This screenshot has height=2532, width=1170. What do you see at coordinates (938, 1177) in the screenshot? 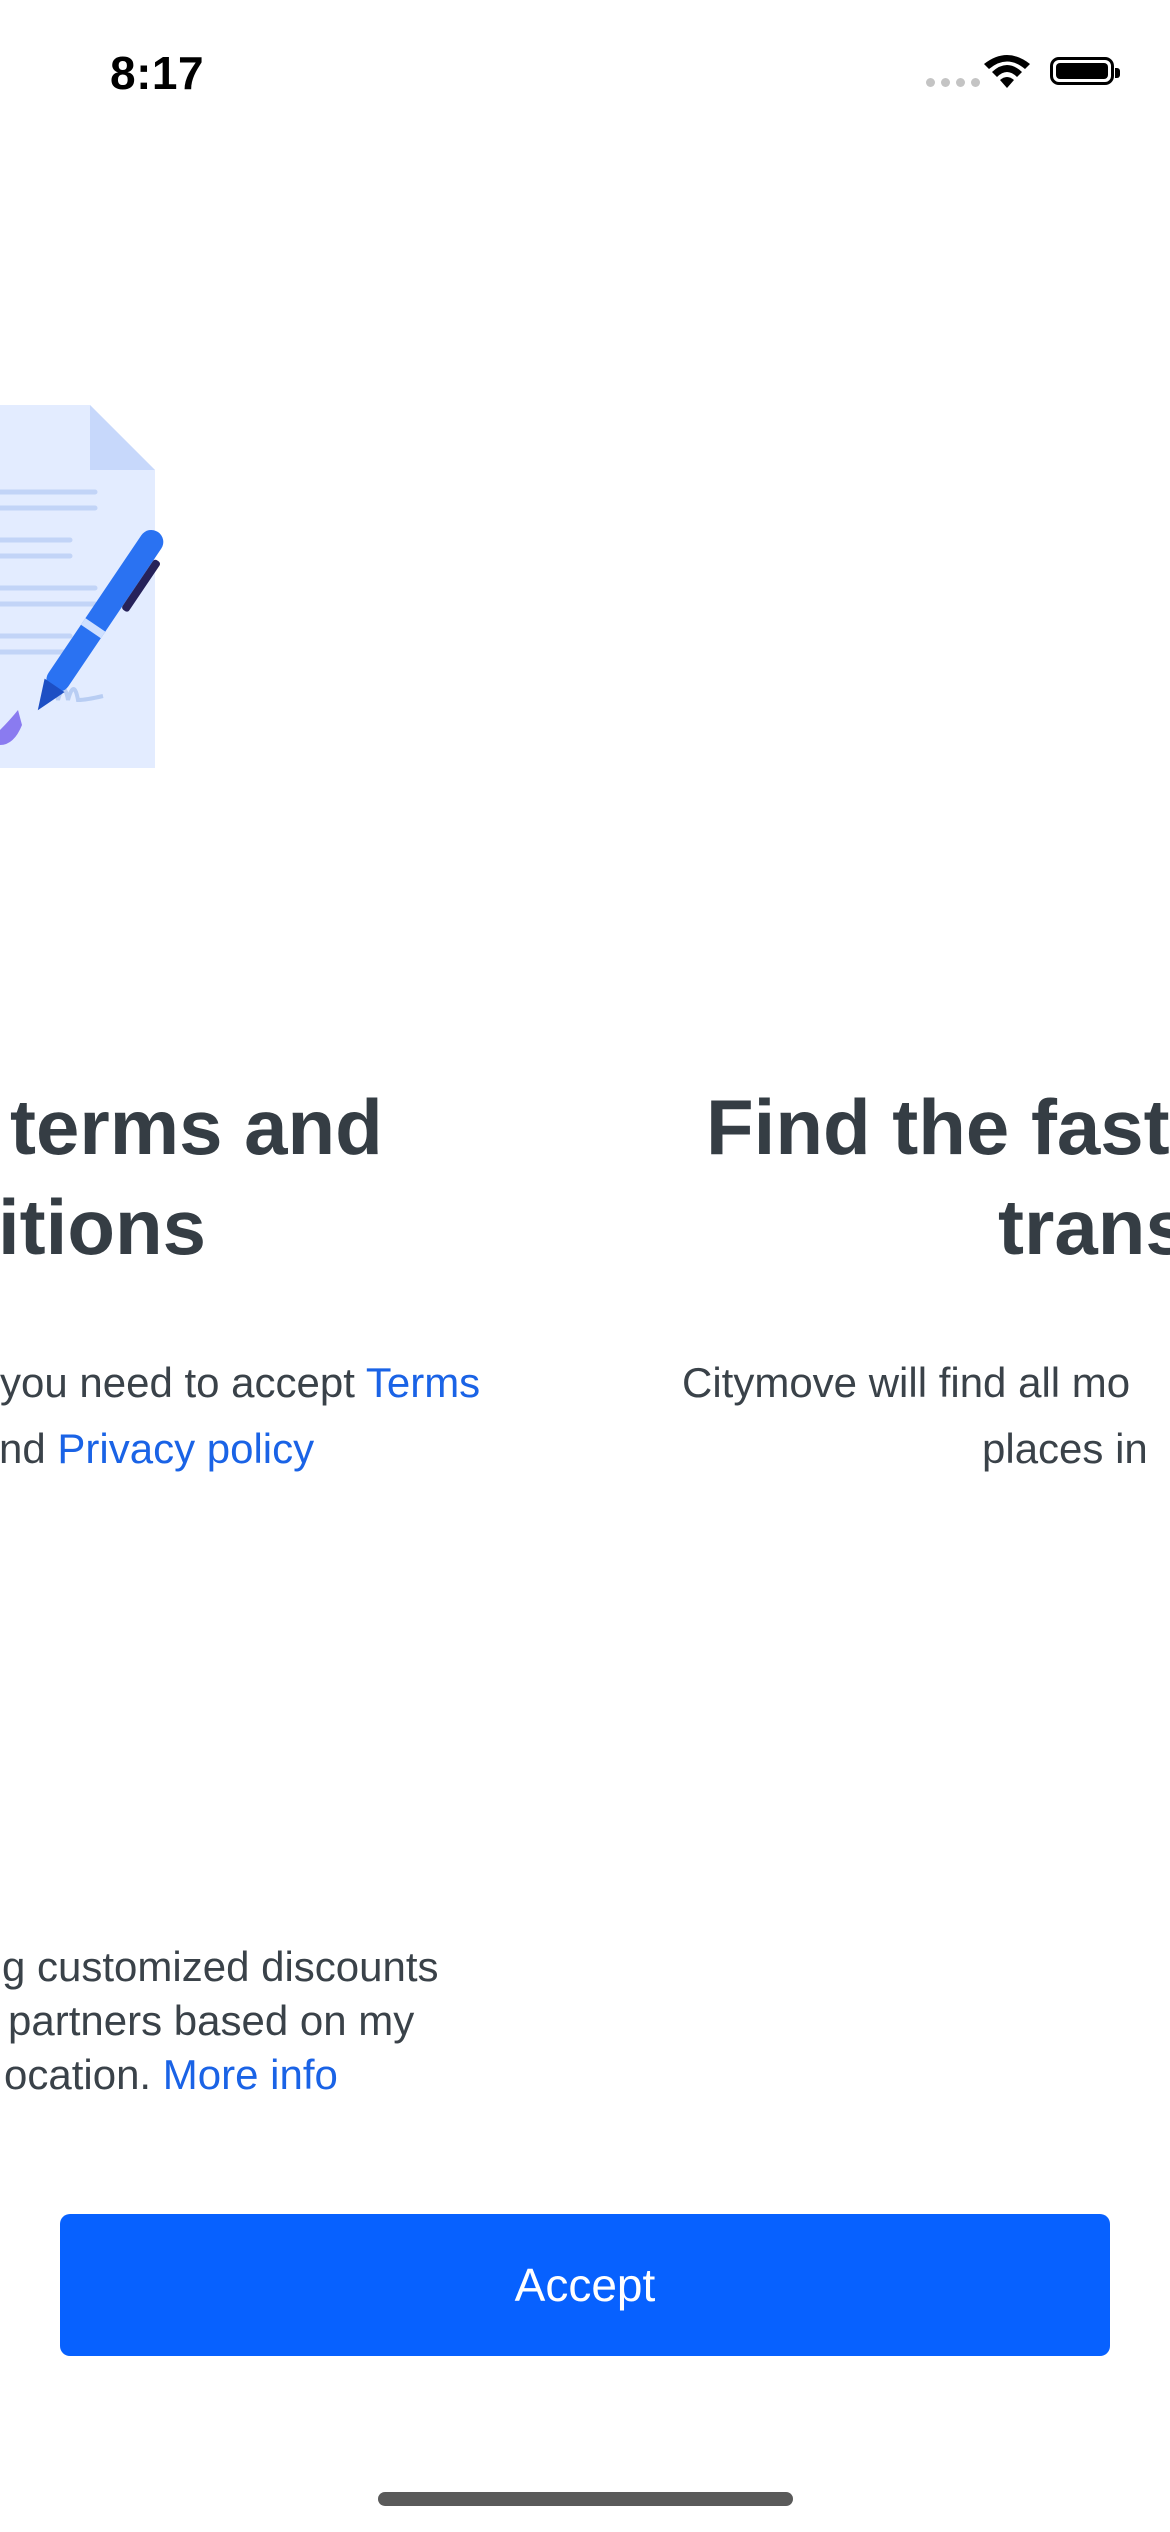
I see `slide-2-heading: Find the fast trans` at bounding box center [938, 1177].